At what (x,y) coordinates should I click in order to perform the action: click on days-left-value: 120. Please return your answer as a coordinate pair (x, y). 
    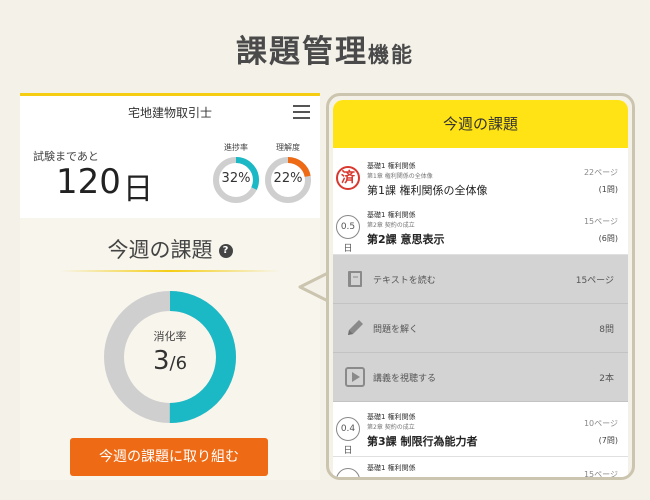
    Looking at the image, I should click on (88, 182).